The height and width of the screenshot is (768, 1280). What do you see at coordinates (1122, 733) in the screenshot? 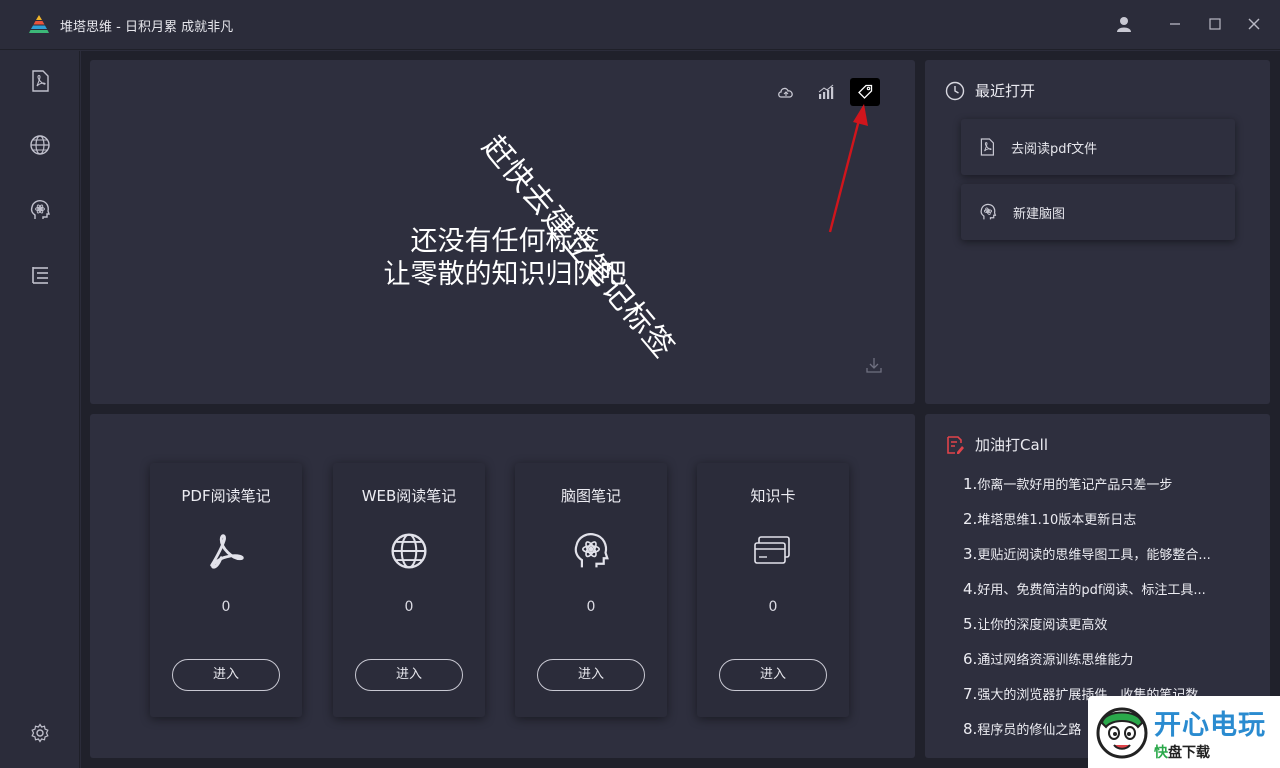
I see `mascot-icon` at bounding box center [1122, 733].